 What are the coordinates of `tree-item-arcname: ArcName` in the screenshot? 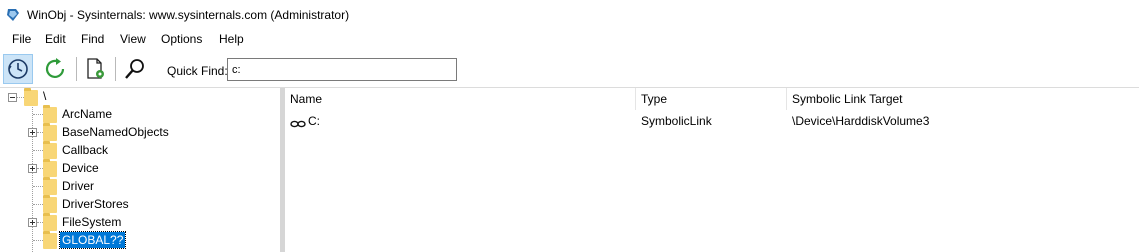 It's located at (87, 114).